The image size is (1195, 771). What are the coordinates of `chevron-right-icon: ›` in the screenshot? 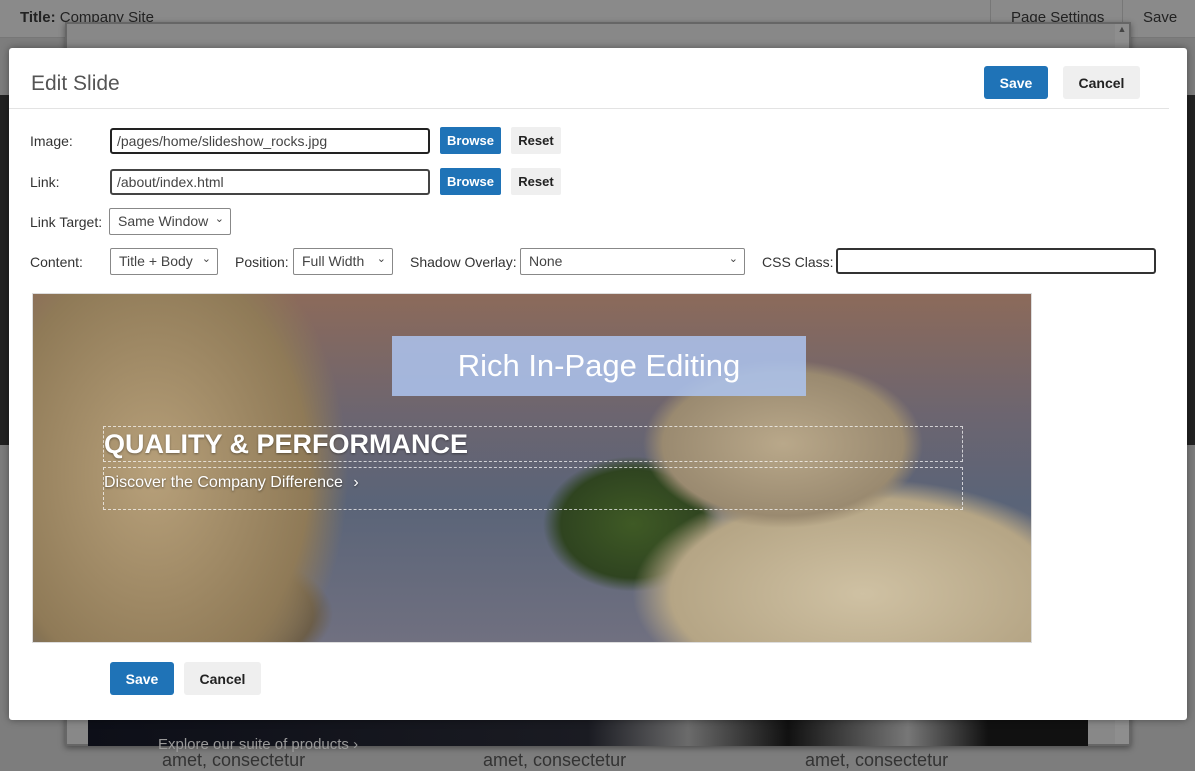 It's located at (356, 482).